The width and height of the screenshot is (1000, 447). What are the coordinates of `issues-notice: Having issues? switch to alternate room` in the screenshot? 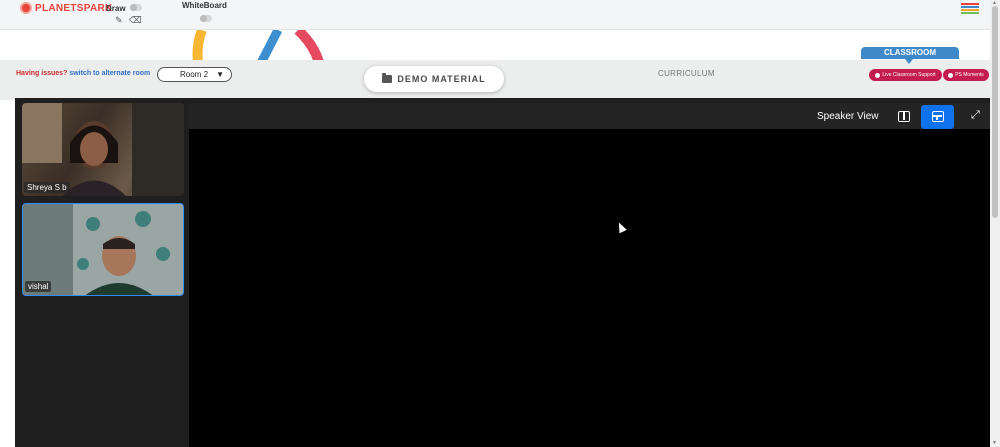 It's located at (83, 73).